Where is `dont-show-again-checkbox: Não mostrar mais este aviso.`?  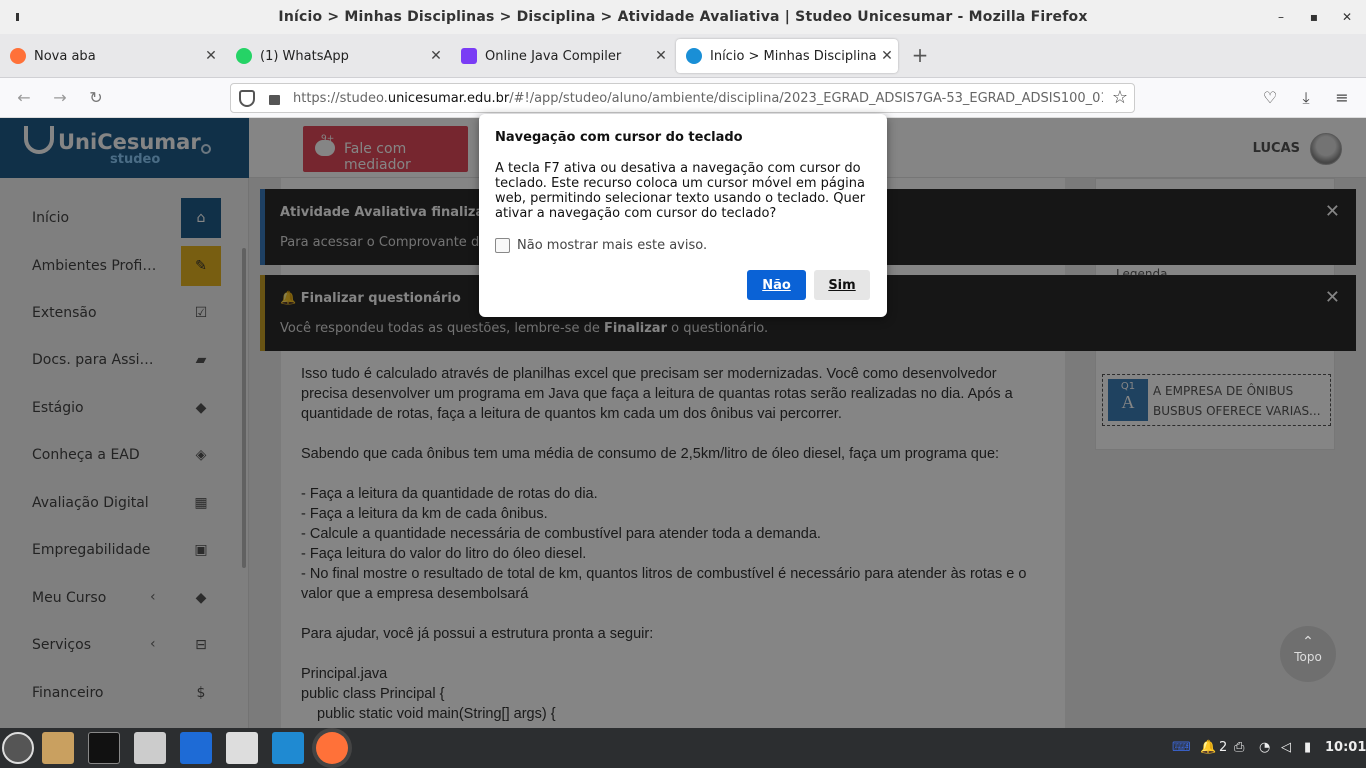 dont-show-again-checkbox: Não mostrar mais este aviso. is located at coordinates (601, 245).